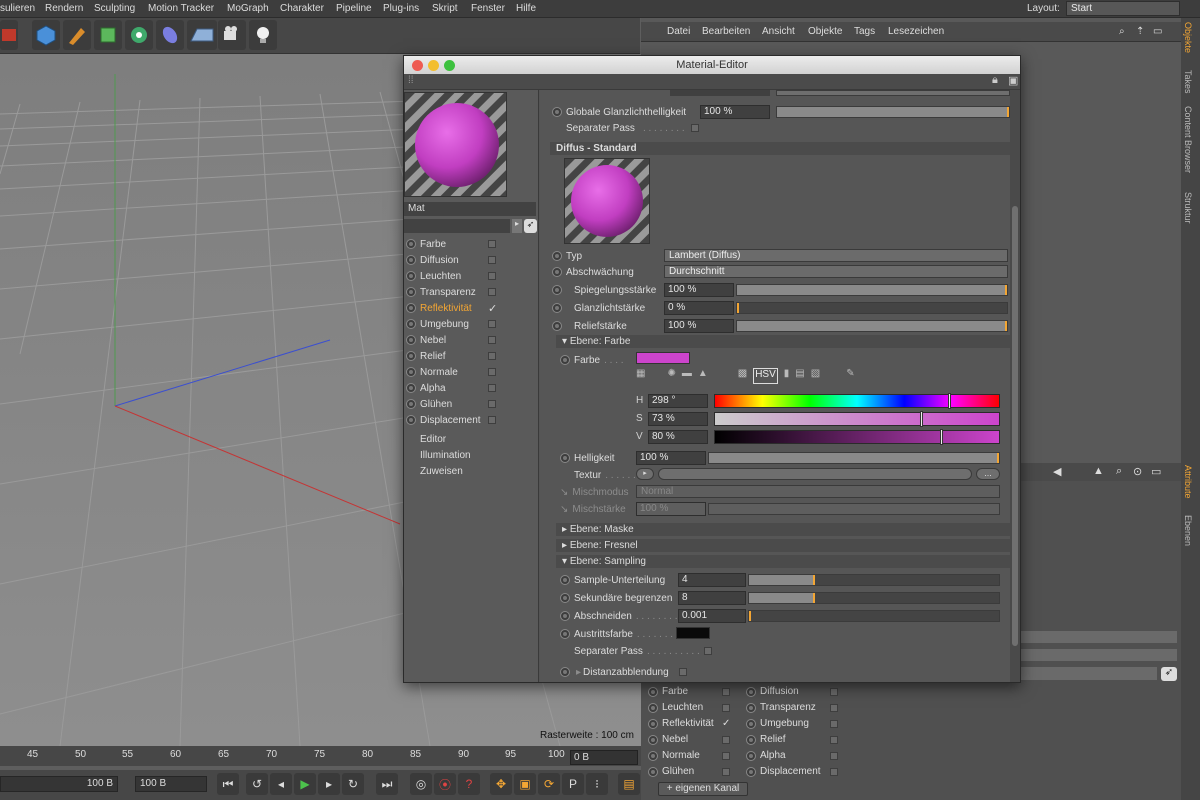 Image resolution: width=1200 pixels, height=800 pixels. I want to click on attr-channel-umgebung: Umgebung, so click(792, 723).